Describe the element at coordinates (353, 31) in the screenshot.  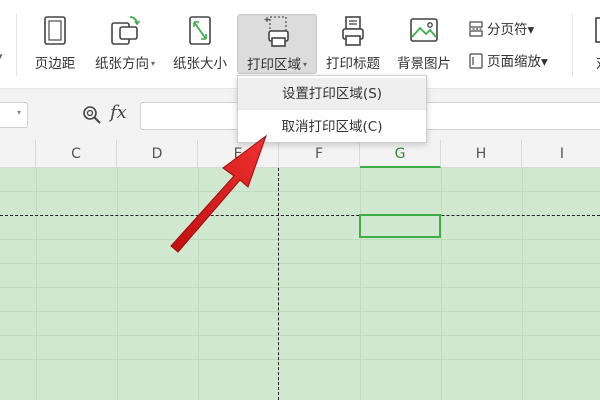
I see `print-titles-icon` at that location.